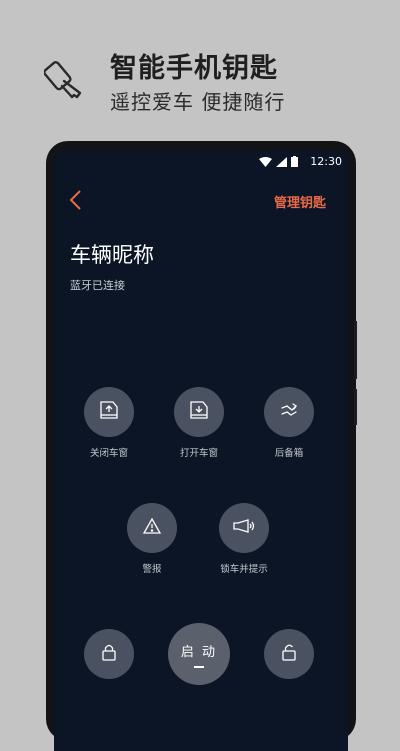 Image resolution: width=400 pixels, height=751 pixels. I want to click on start-control: 启 动, so click(199, 654).